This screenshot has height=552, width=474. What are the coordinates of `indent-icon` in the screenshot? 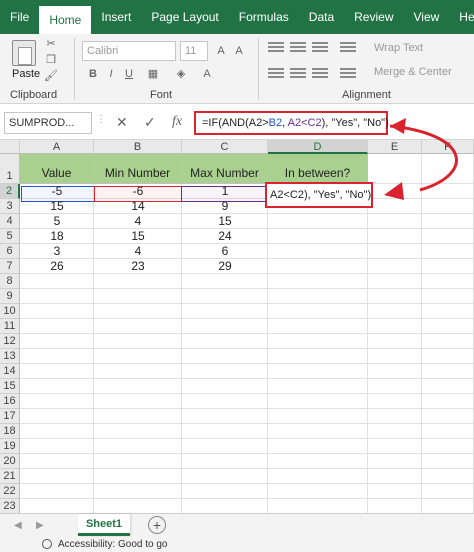 It's located at (348, 75).